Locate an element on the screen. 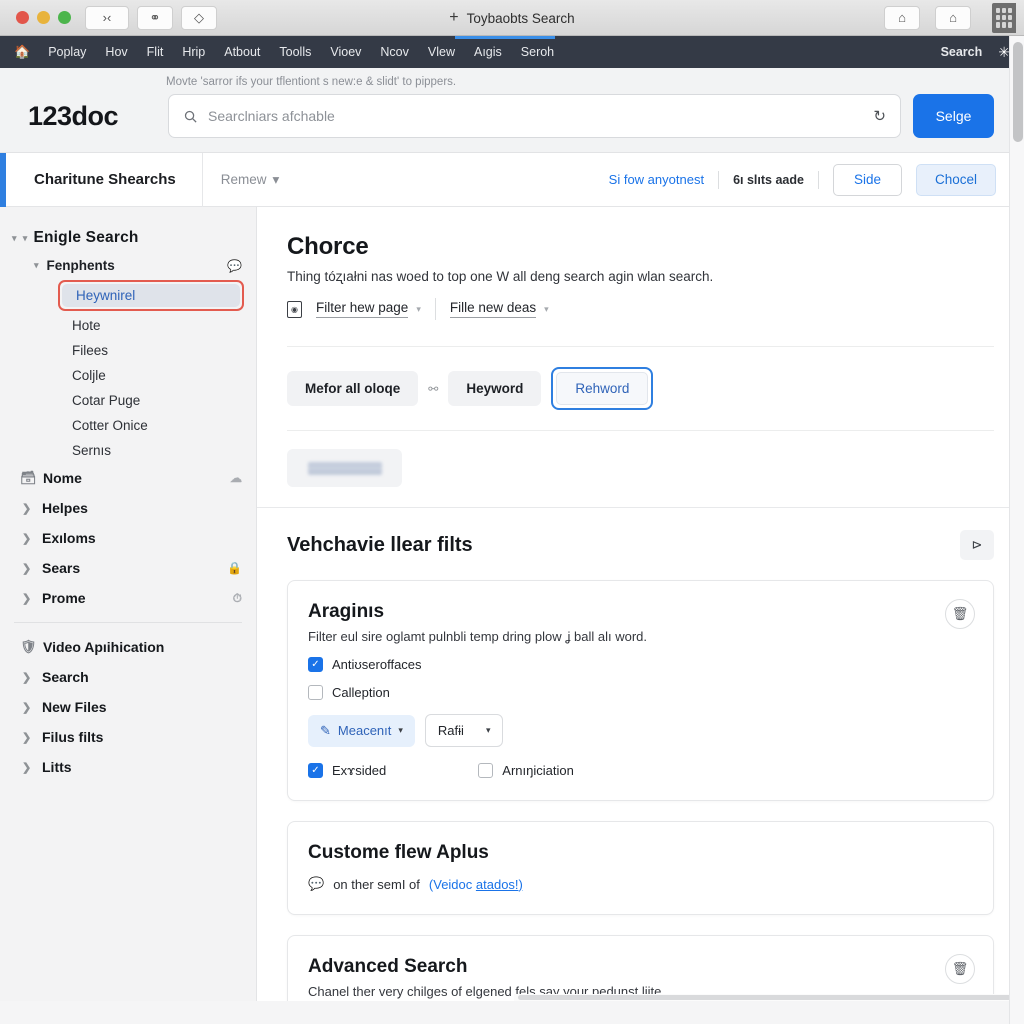 The image size is (1024, 1024). chip-rehword: Rehword is located at coordinates (602, 388).